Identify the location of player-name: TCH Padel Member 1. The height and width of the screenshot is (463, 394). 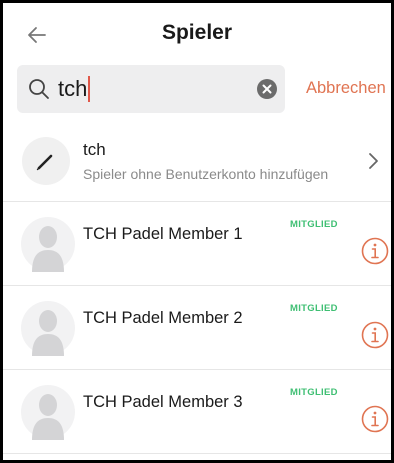
(163, 234).